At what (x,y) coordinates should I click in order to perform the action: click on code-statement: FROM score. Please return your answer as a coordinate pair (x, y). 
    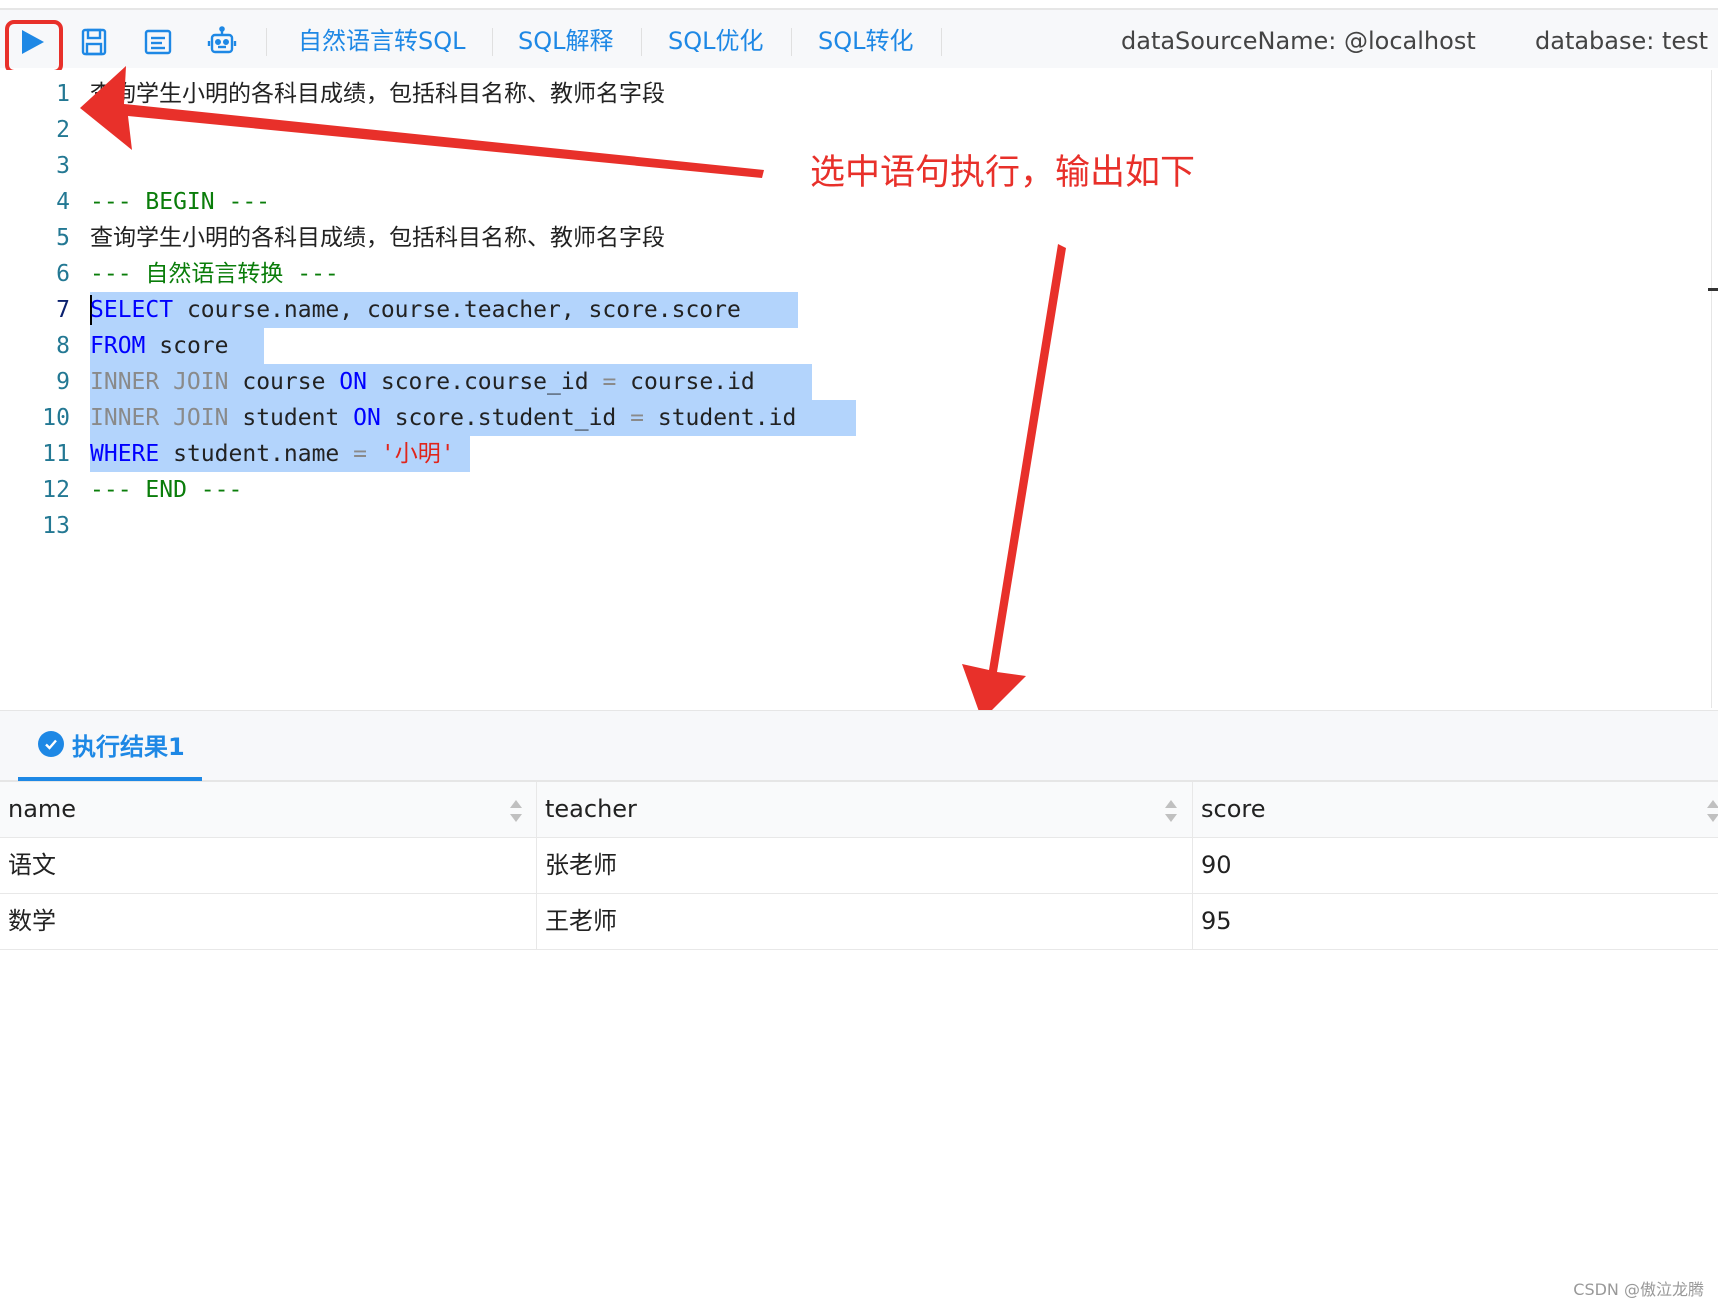
    Looking at the image, I should click on (159, 346).